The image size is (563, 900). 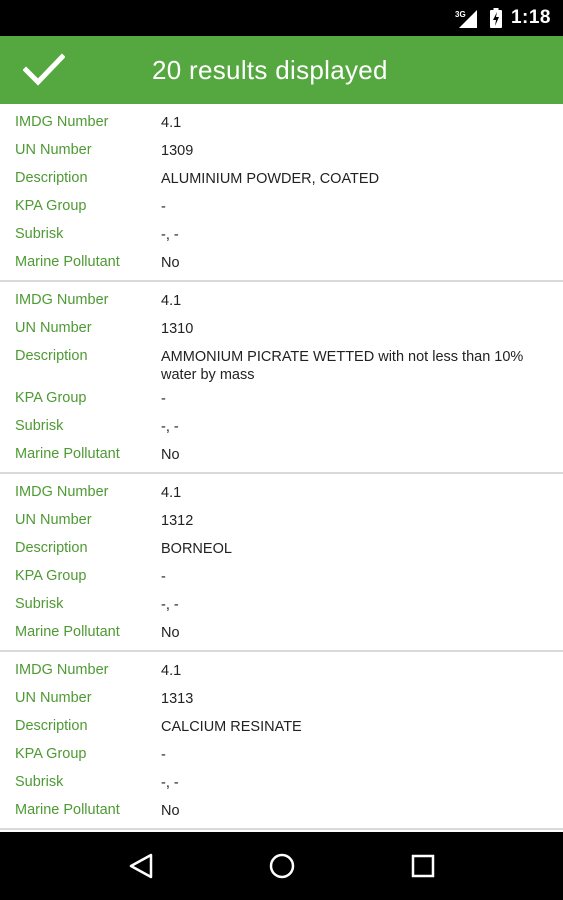 What do you see at coordinates (281, 520) in the screenshot?
I see `result-field-row: UN Number 1312` at bounding box center [281, 520].